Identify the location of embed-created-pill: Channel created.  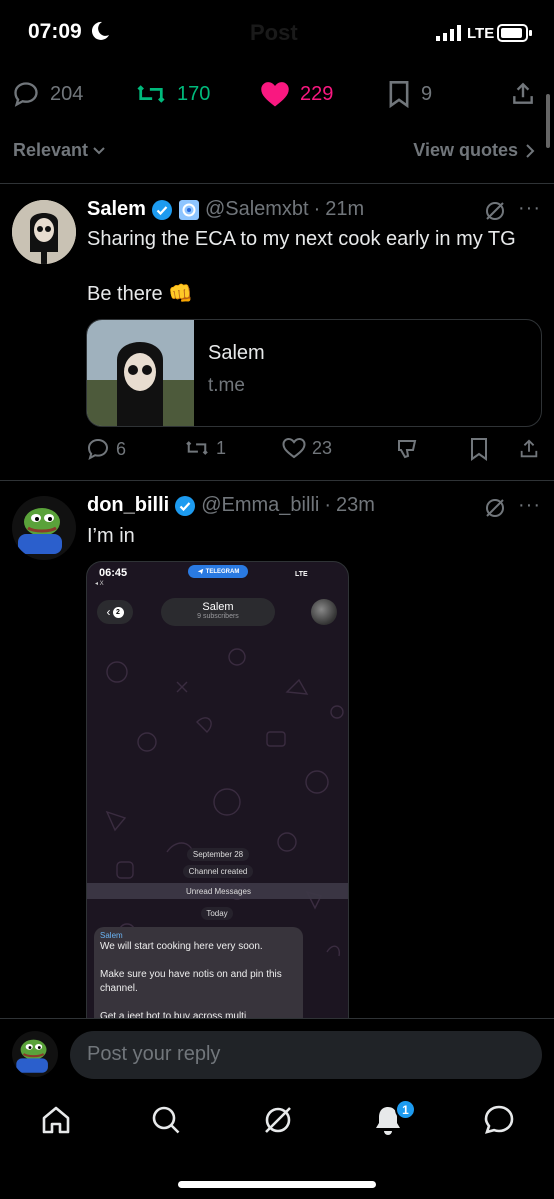
(218, 871).